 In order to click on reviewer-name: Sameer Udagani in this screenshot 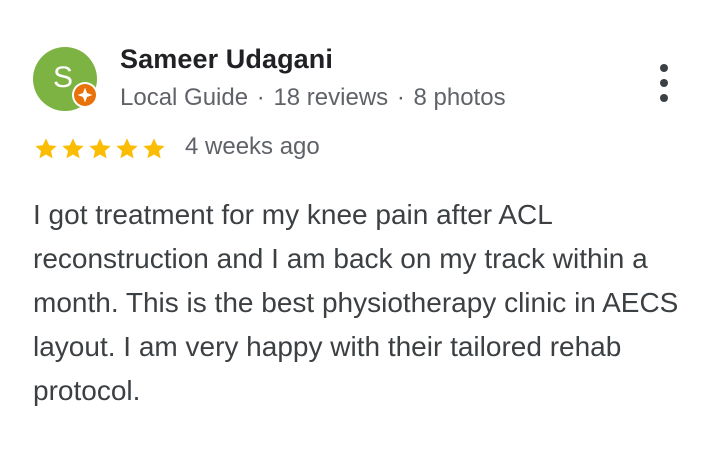, I will do `click(226, 59)`.